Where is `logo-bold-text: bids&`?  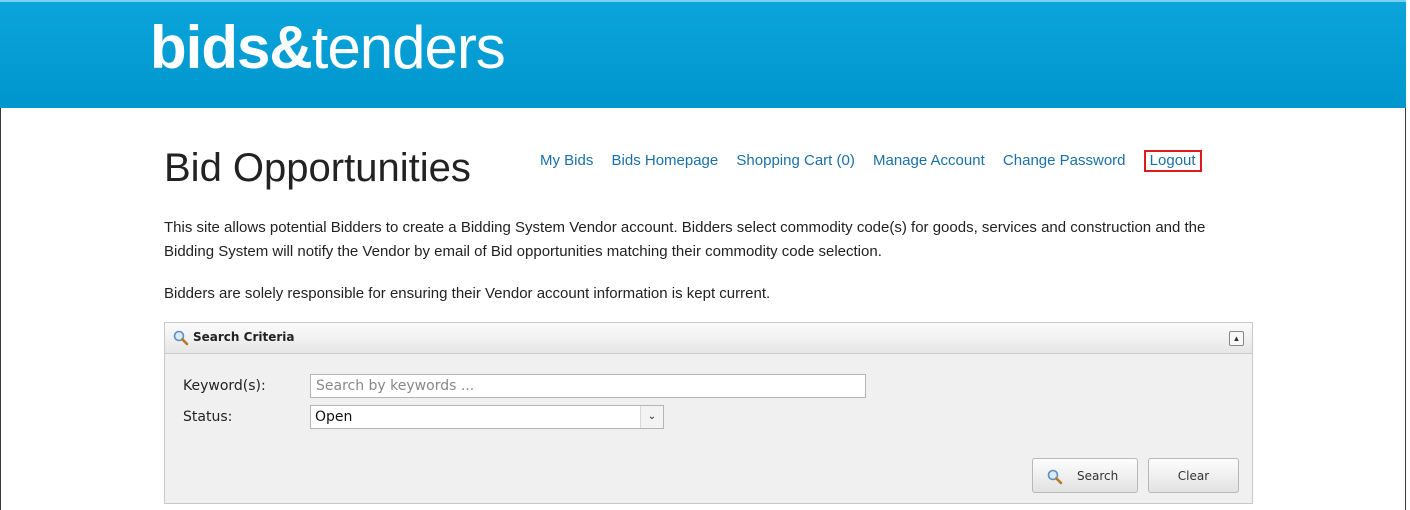 logo-bold-text: bids& is located at coordinates (231, 47).